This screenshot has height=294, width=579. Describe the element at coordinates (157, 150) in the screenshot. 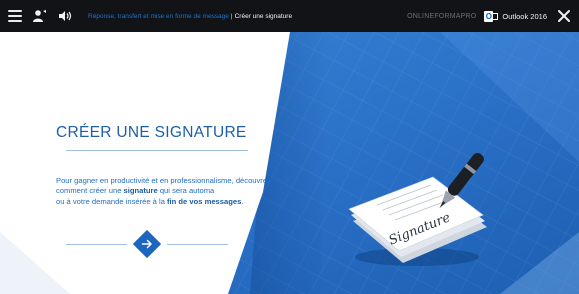

I see `title-divider` at that location.